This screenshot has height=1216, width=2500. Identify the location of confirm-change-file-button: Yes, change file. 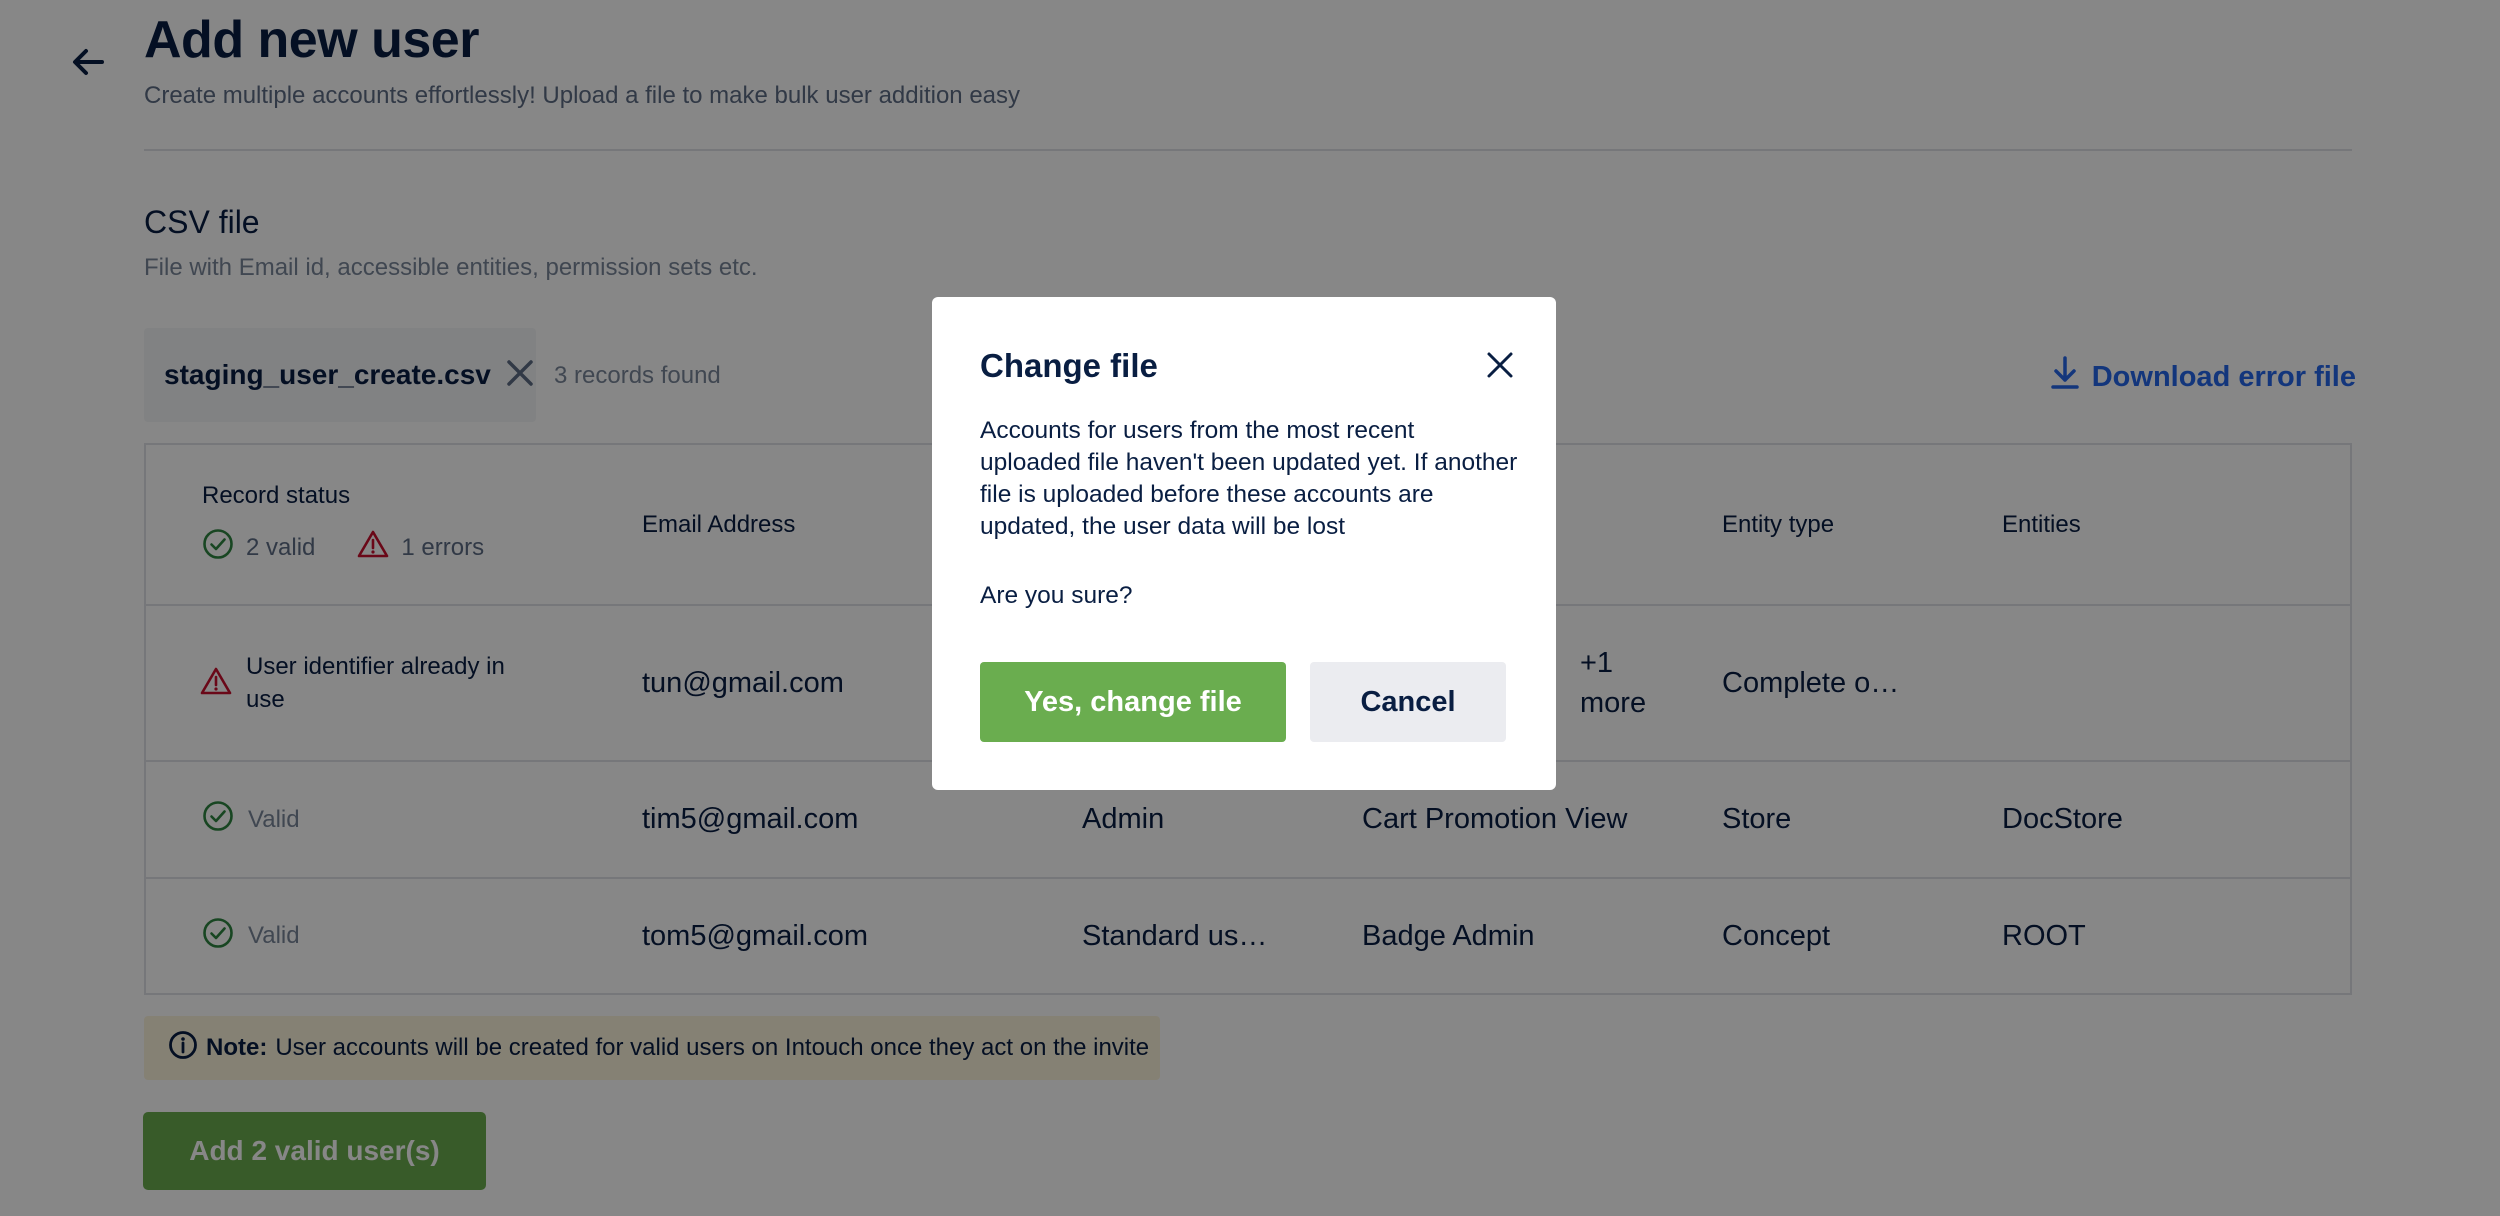
(1133, 702).